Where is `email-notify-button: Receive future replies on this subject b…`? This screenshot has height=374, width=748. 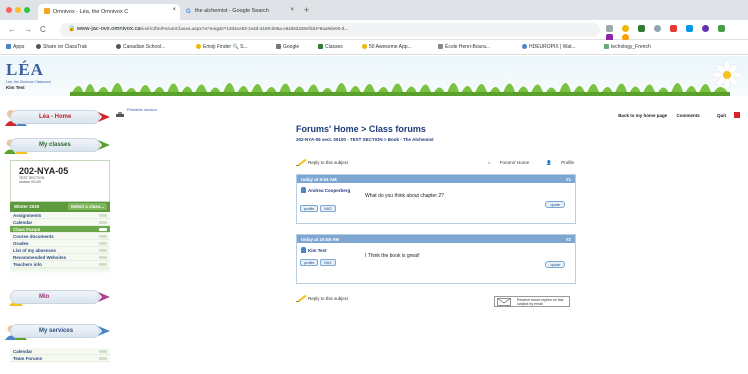
email-notify-button: Receive future replies on this subject b… is located at coordinates (532, 301).